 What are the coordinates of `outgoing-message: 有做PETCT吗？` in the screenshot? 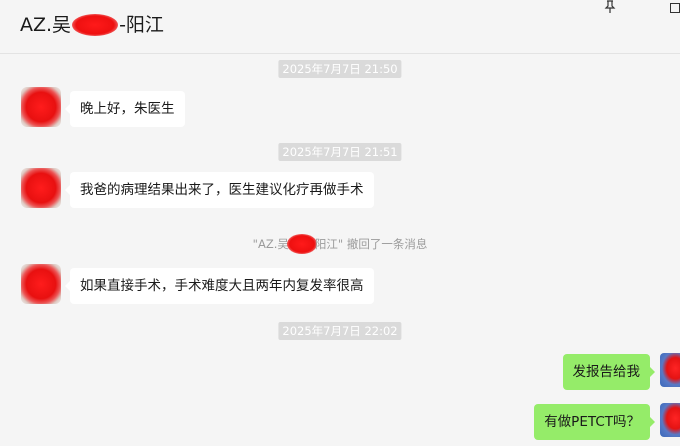 It's located at (594, 422).